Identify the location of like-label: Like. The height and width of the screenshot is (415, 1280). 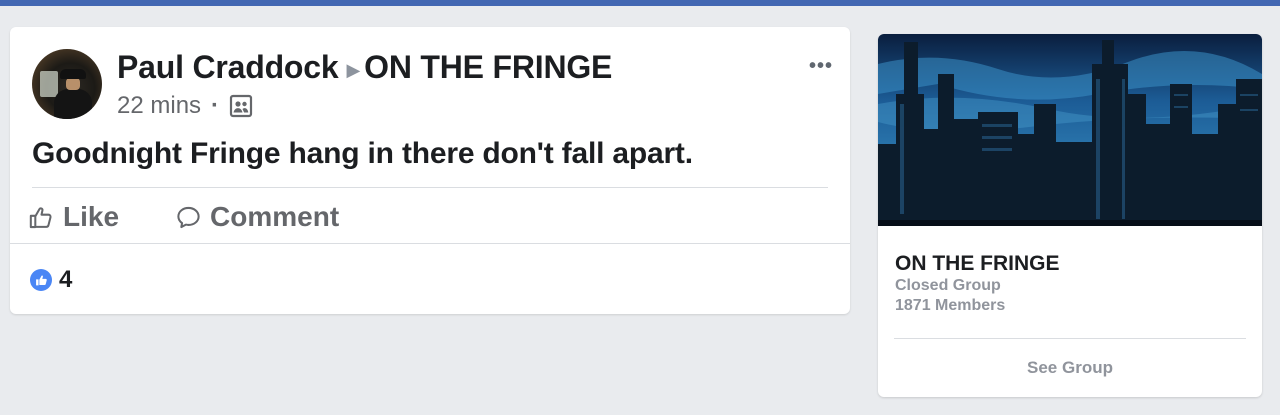
(91, 216).